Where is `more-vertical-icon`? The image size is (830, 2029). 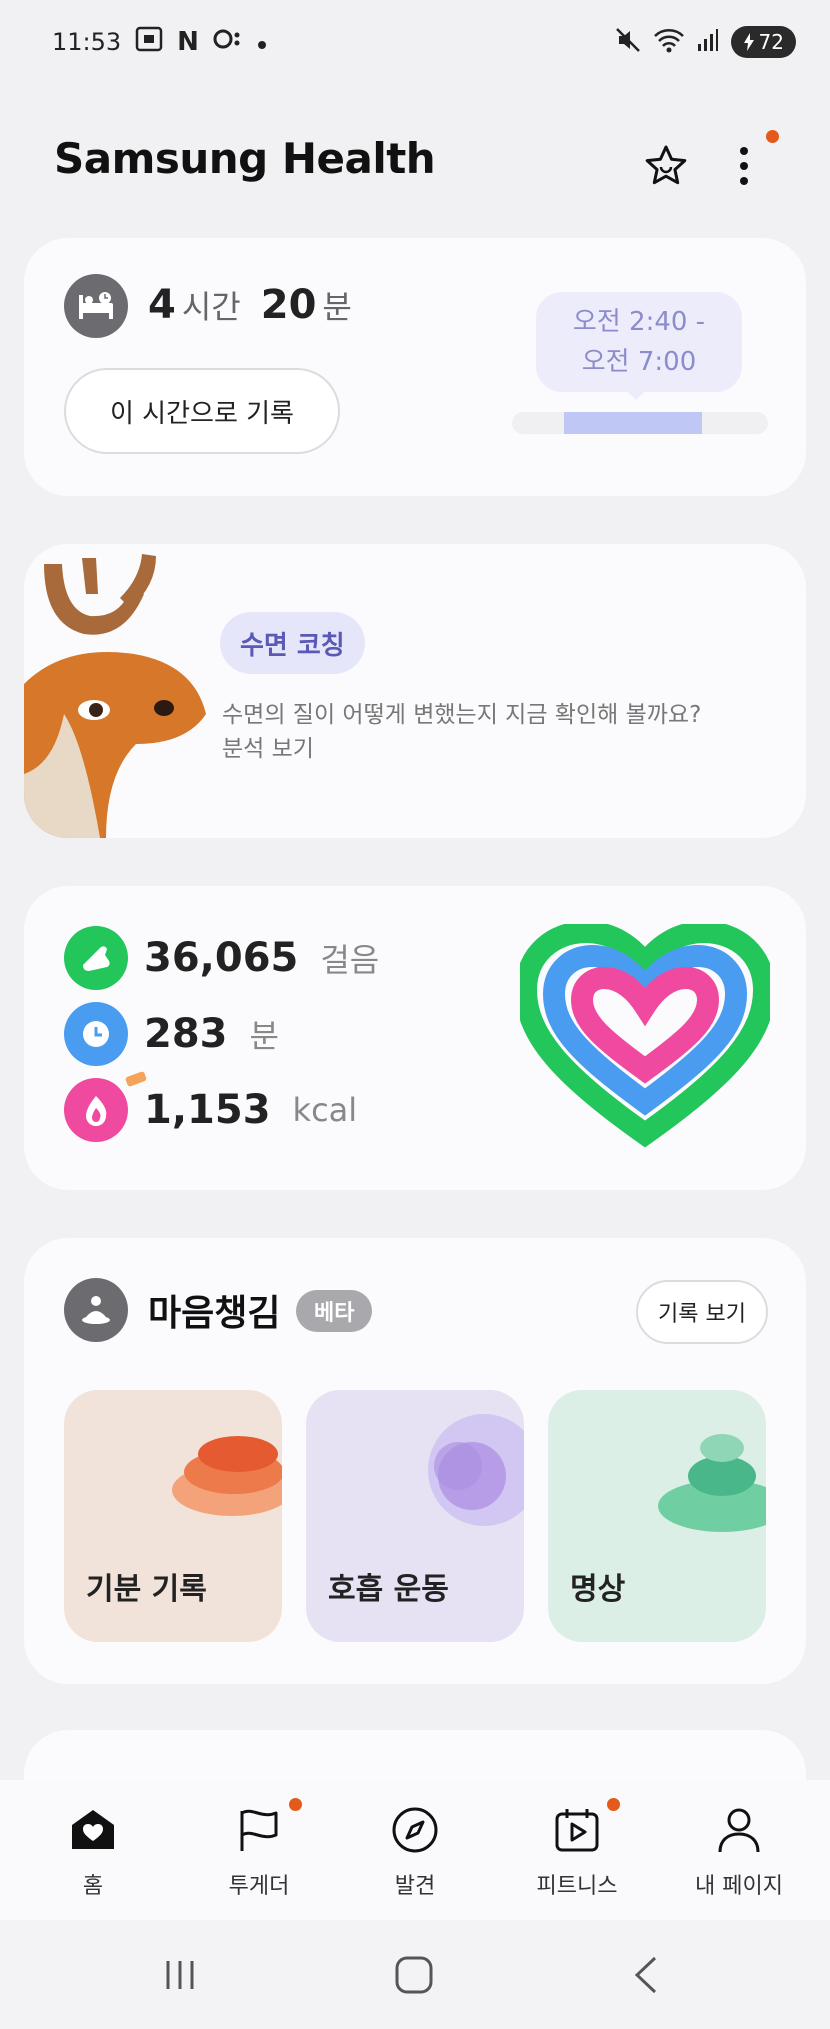 more-vertical-icon is located at coordinates (744, 166).